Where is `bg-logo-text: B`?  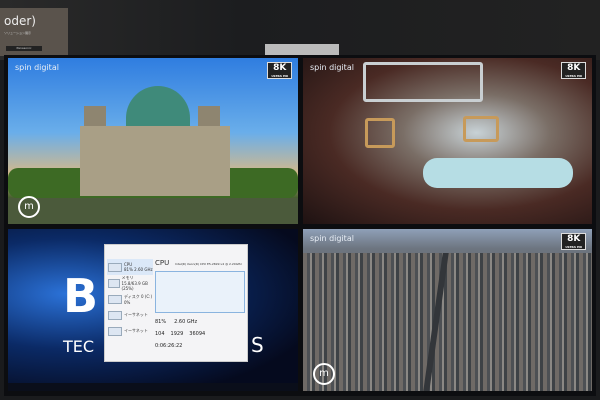
bg-logo-text: B is located at coordinates (81, 296).